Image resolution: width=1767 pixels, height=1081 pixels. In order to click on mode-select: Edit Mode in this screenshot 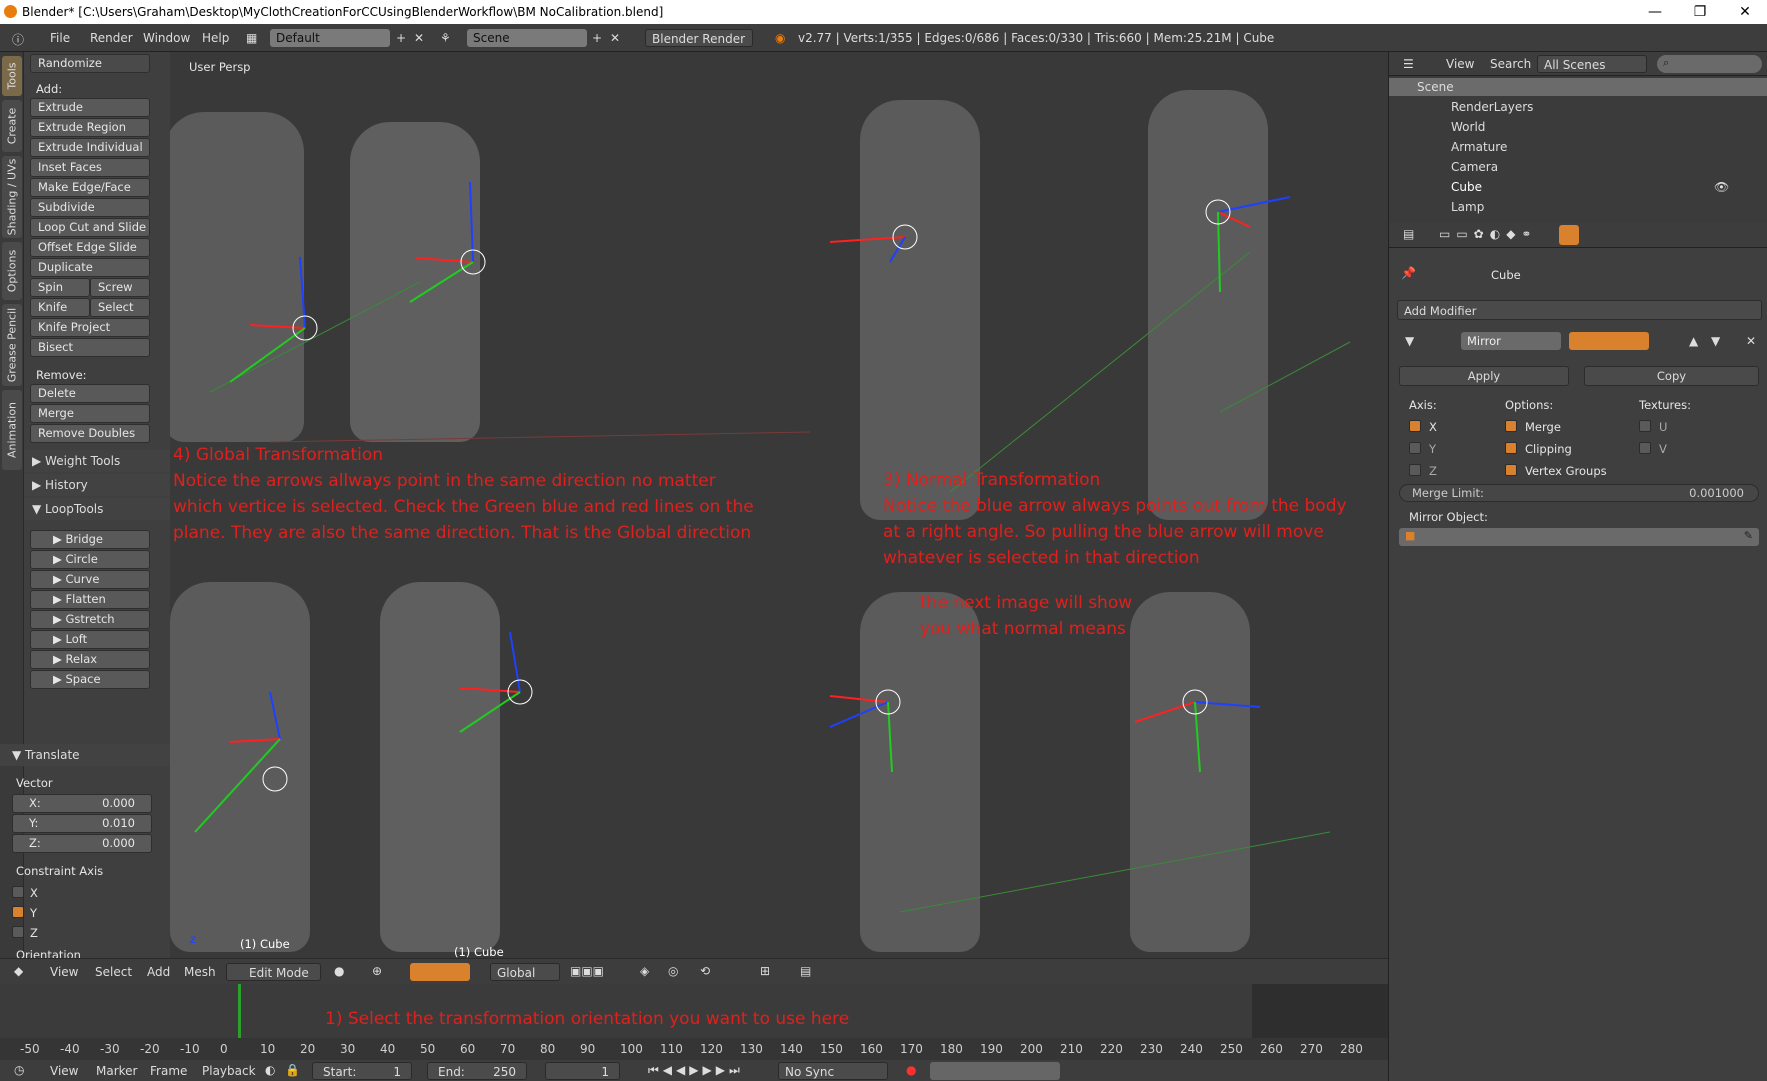, I will do `click(273, 972)`.